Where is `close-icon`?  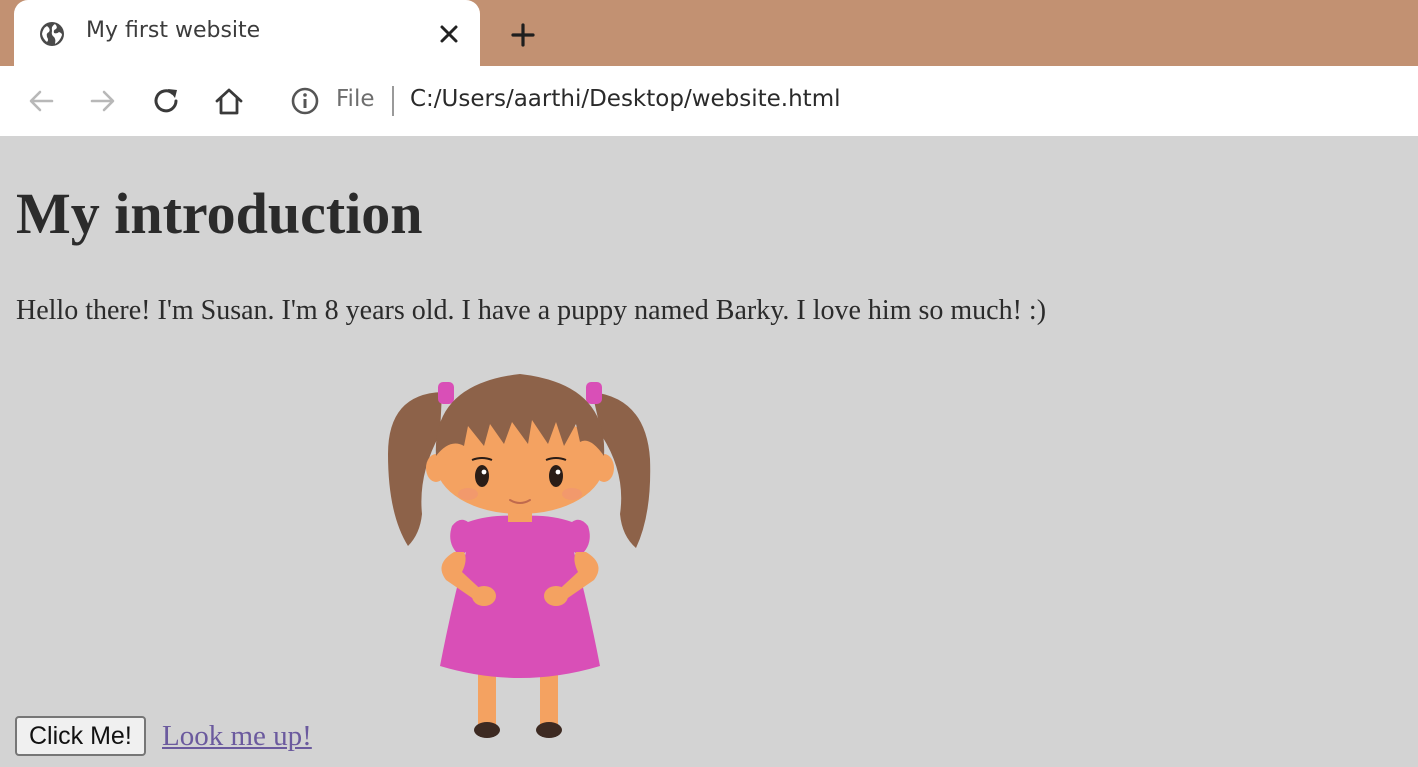 close-icon is located at coordinates (449, 34).